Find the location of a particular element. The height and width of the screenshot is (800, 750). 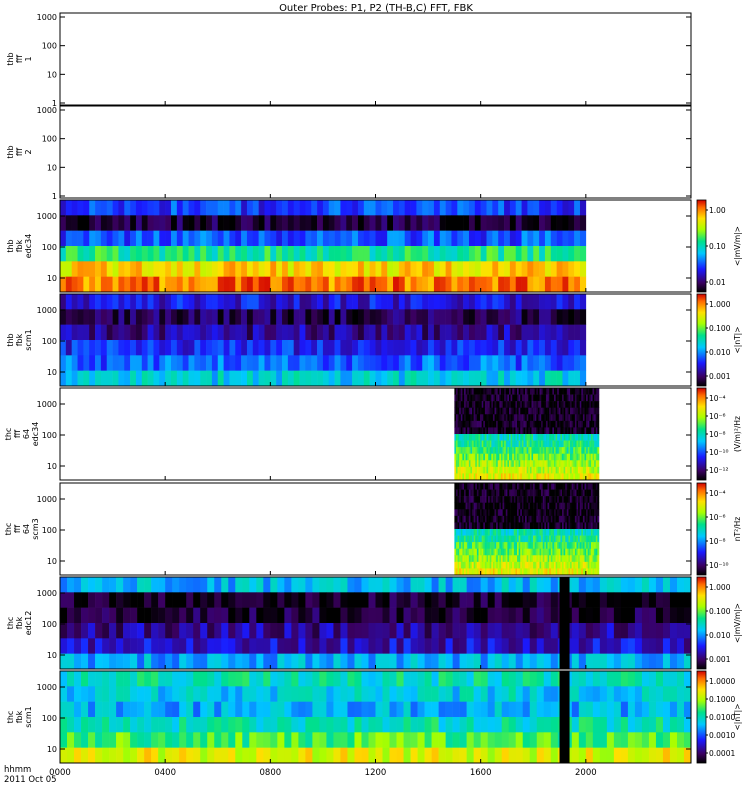

x-tick-label: 1200 is located at coordinates (376, 773).